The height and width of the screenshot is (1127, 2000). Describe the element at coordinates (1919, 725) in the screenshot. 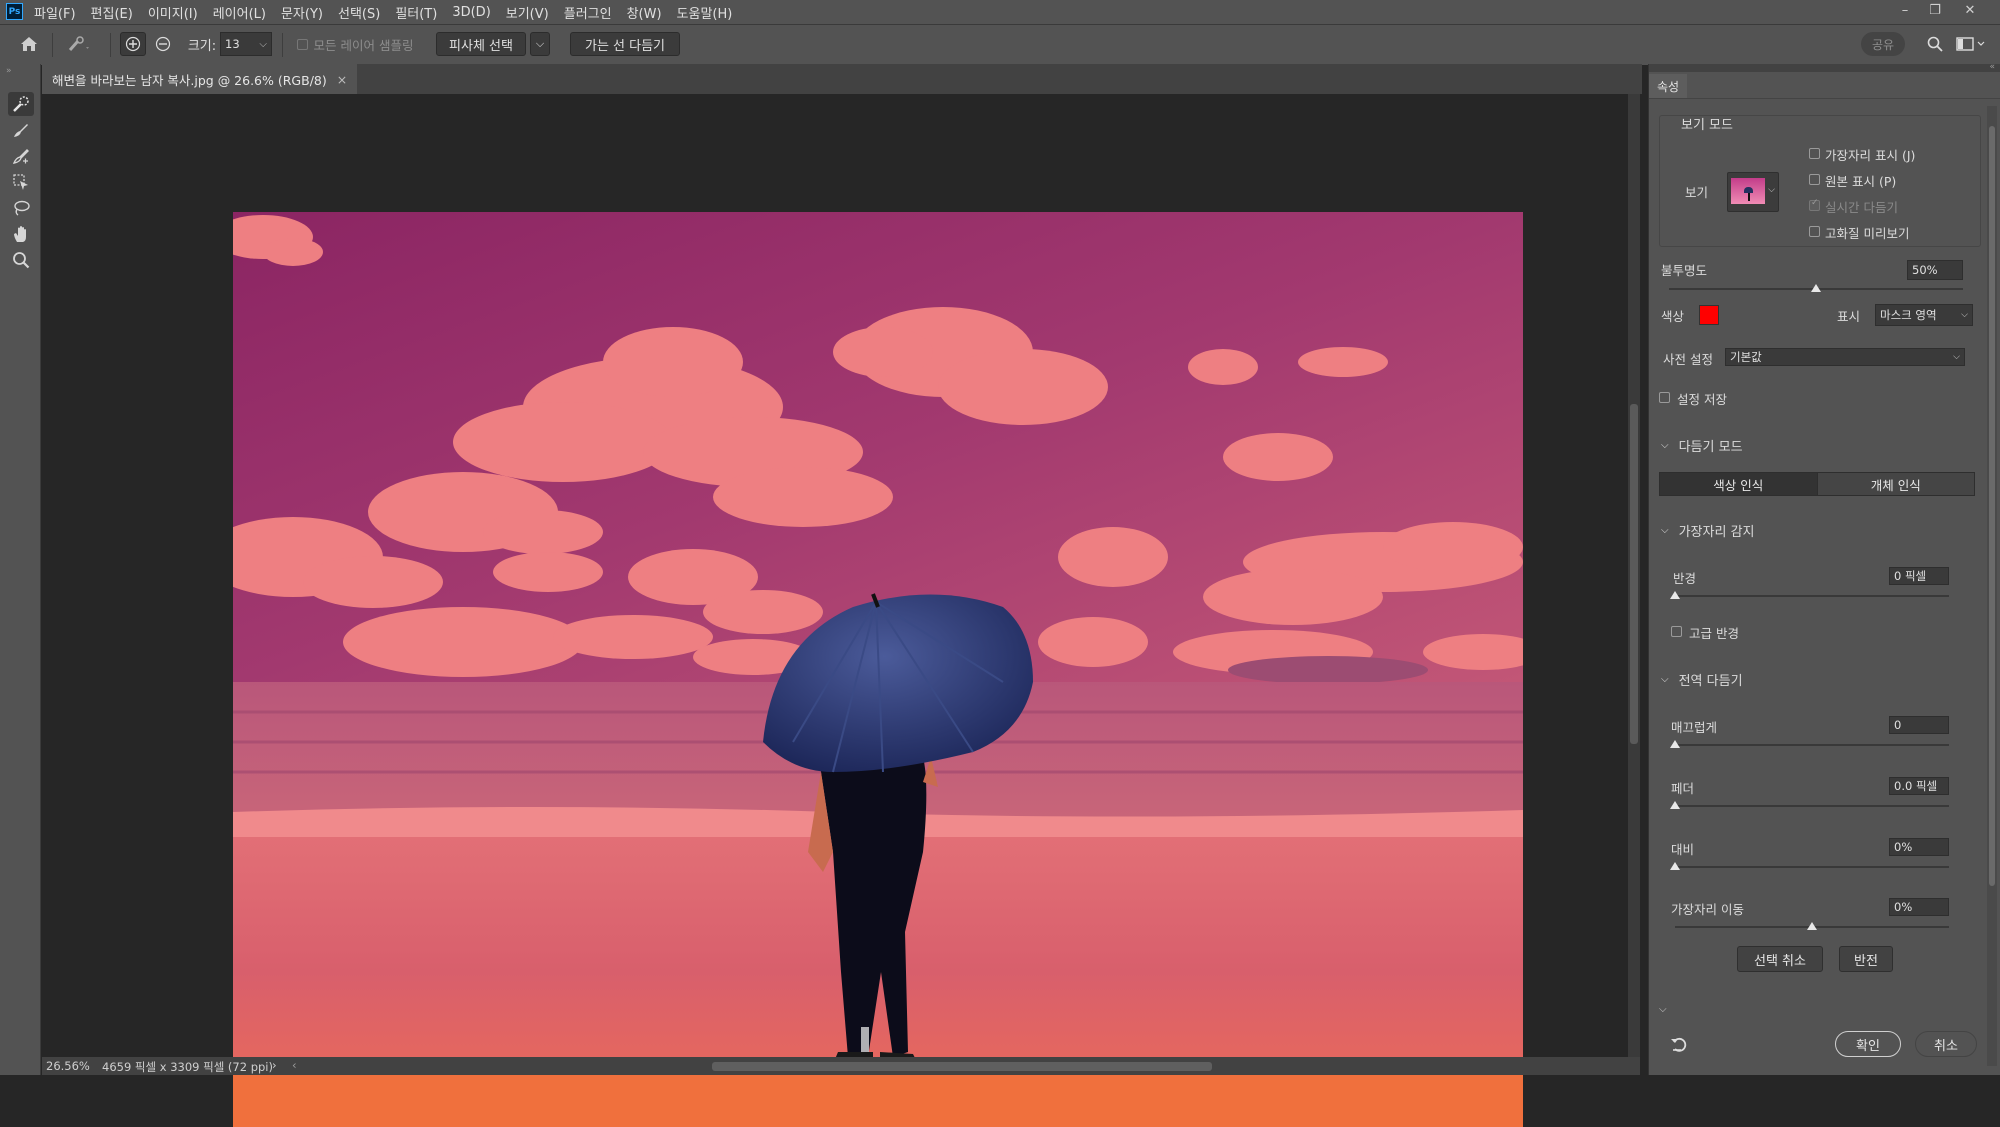

I see `smooth-input: 0` at that location.